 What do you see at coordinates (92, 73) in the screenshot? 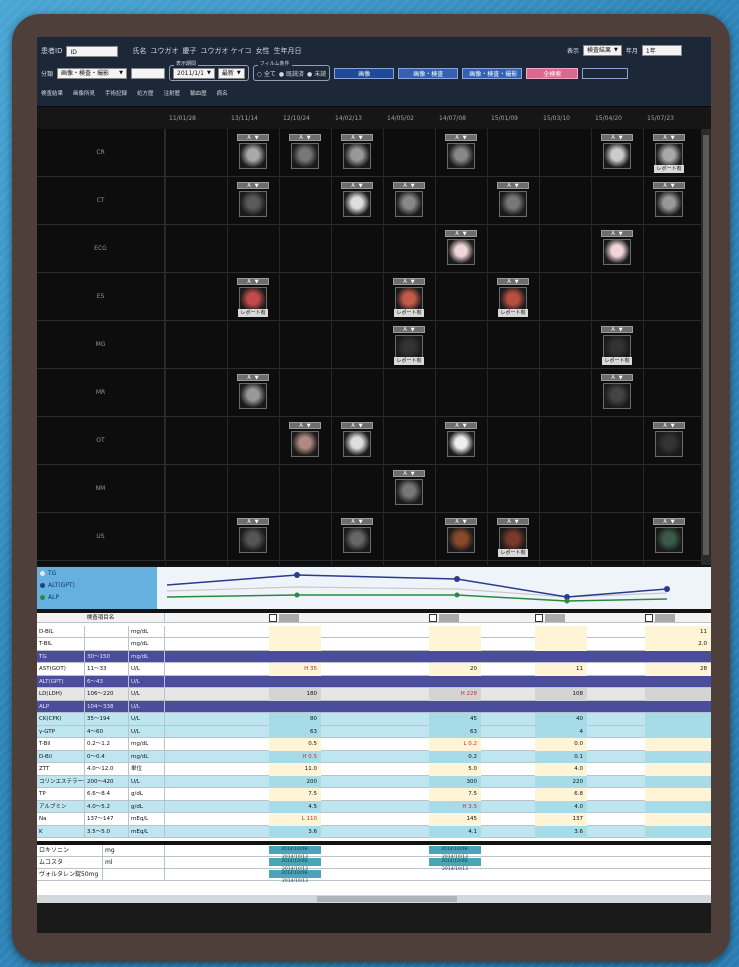
I see `category-select: 画像・検査・撮影 ▼` at bounding box center [92, 73].